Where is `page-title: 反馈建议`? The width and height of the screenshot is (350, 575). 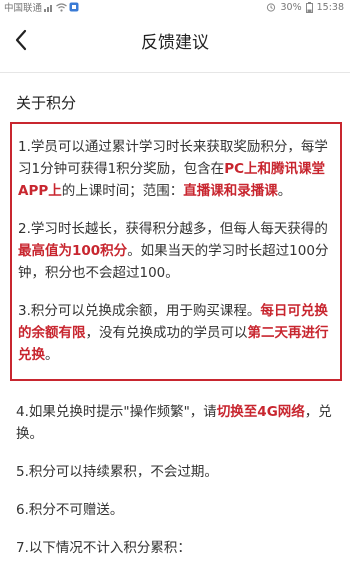 page-title: 反馈建议 is located at coordinates (175, 43).